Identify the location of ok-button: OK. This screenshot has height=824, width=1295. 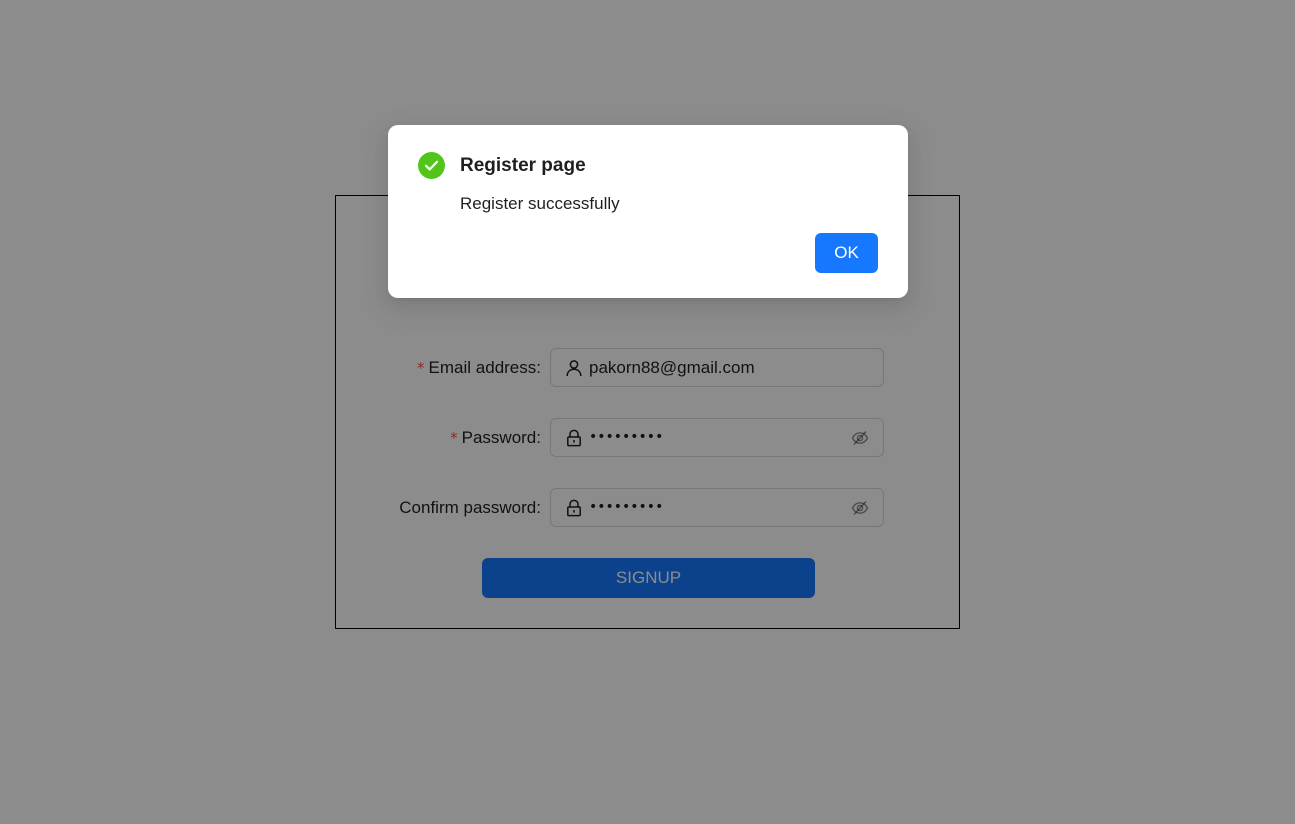
(846, 253).